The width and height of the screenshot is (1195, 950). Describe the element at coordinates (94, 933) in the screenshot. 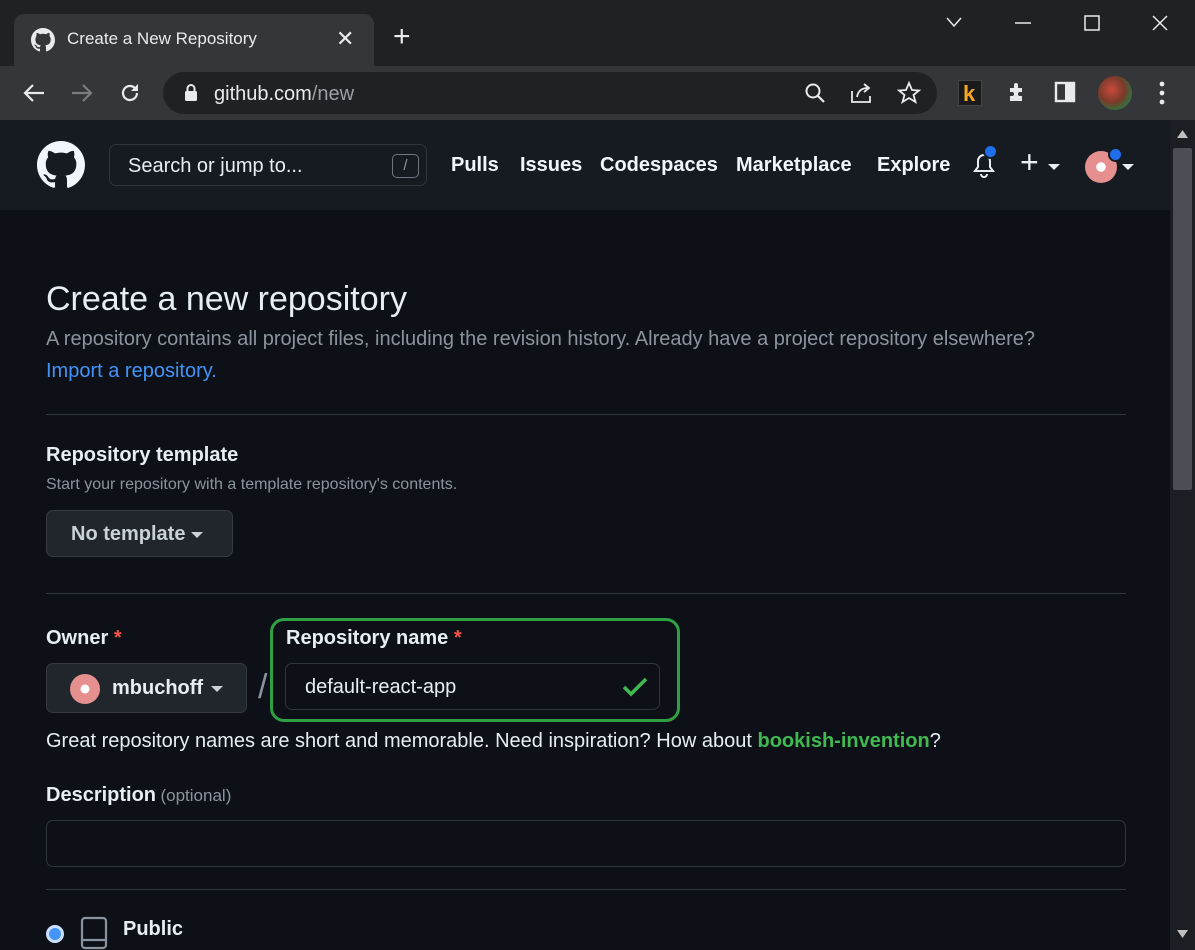

I see `repo-book-icon` at that location.